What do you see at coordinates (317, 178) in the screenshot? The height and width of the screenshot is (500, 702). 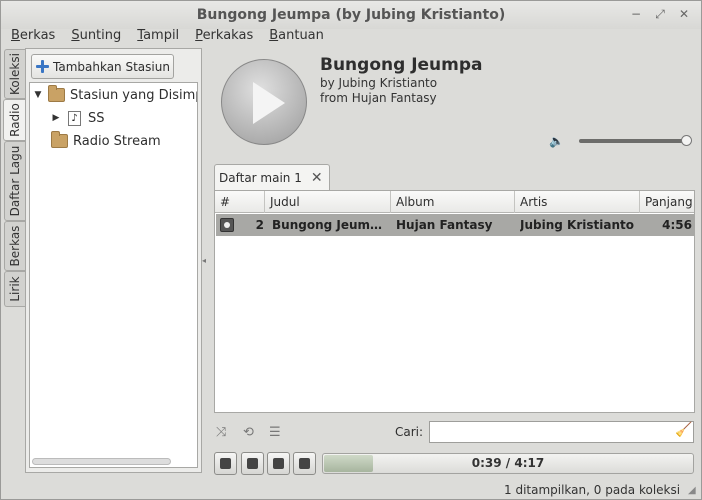 I see `close-icon: ✕` at bounding box center [317, 178].